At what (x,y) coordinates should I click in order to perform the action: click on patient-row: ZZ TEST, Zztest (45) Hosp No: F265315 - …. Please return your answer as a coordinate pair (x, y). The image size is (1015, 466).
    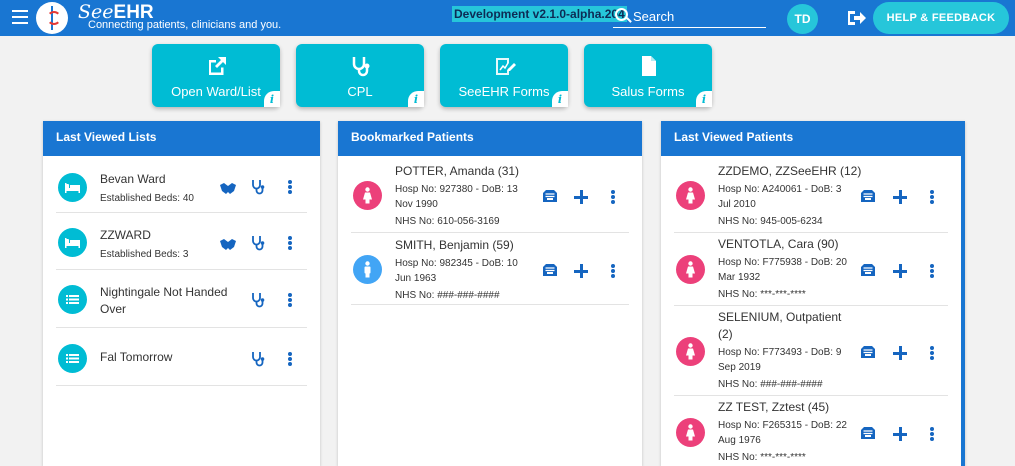
    Looking at the image, I should click on (811, 431).